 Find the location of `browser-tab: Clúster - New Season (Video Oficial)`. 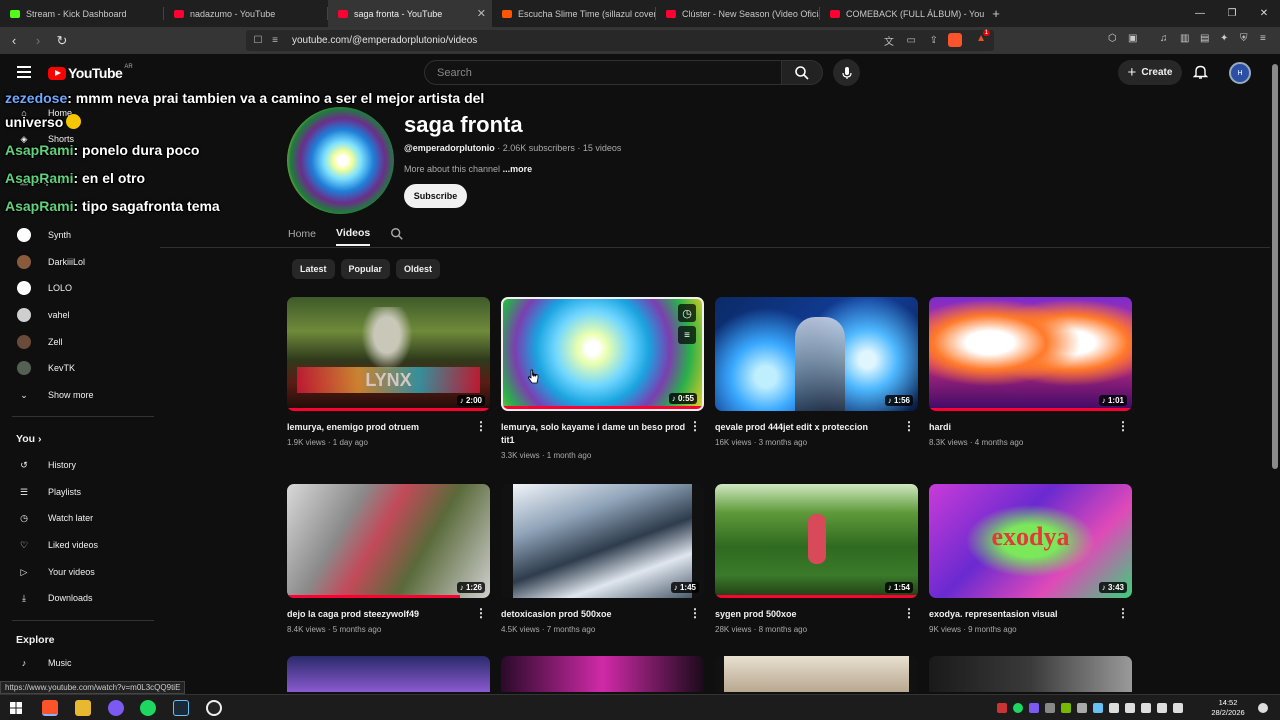

browser-tab: Clúster - New Season (Video Oficial) is located at coordinates (738, 13).